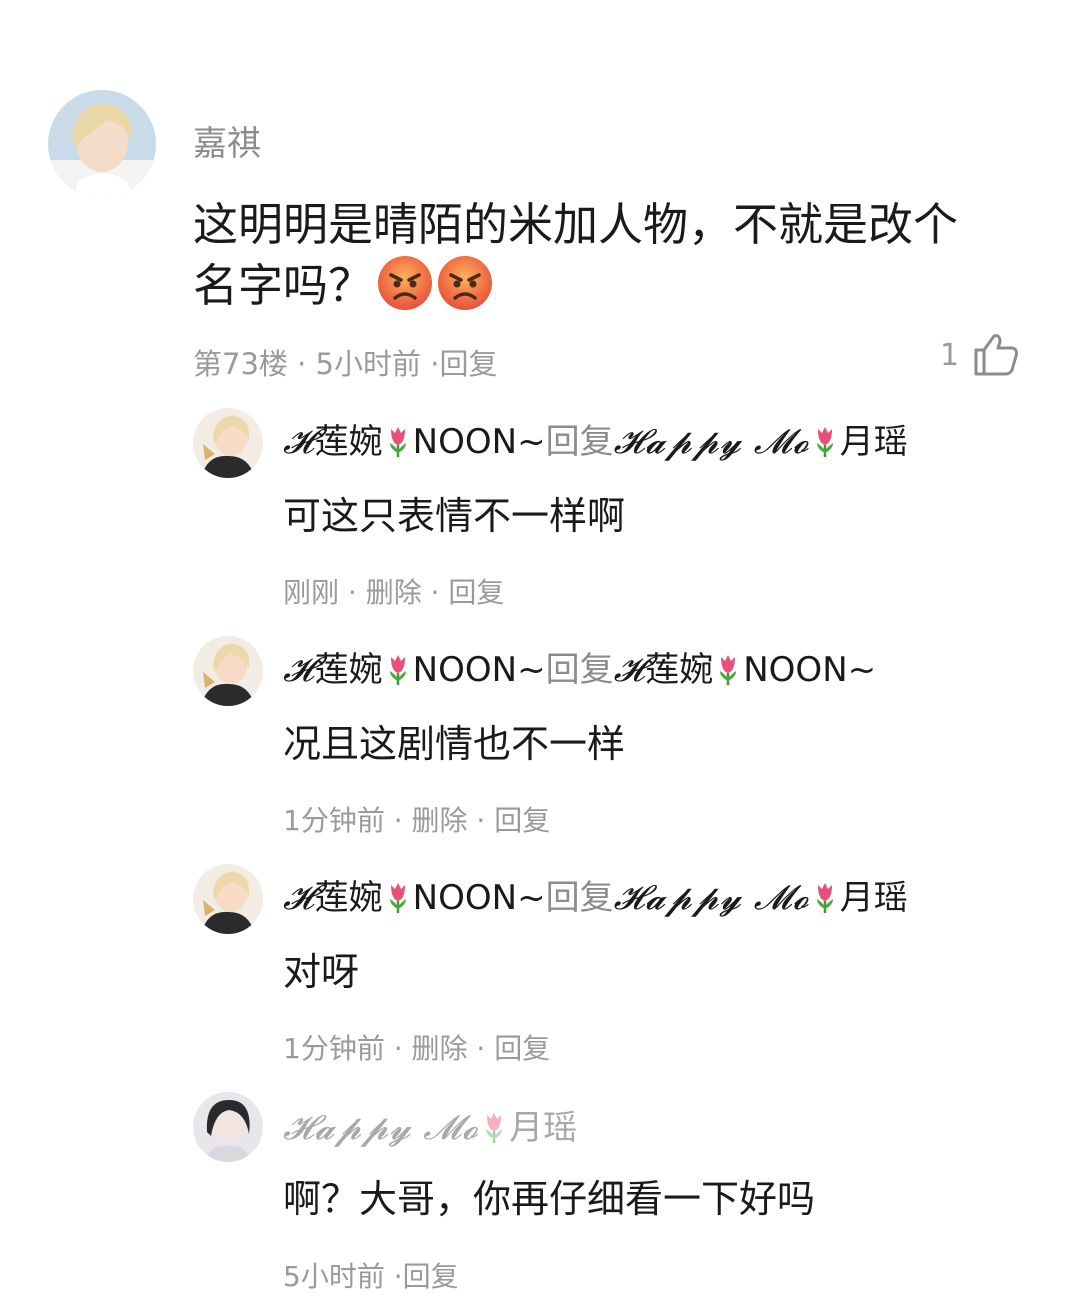  What do you see at coordinates (810, 670) in the screenshot?
I see `reply-target-suffix: NOON~` at bounding box center [810, 670].